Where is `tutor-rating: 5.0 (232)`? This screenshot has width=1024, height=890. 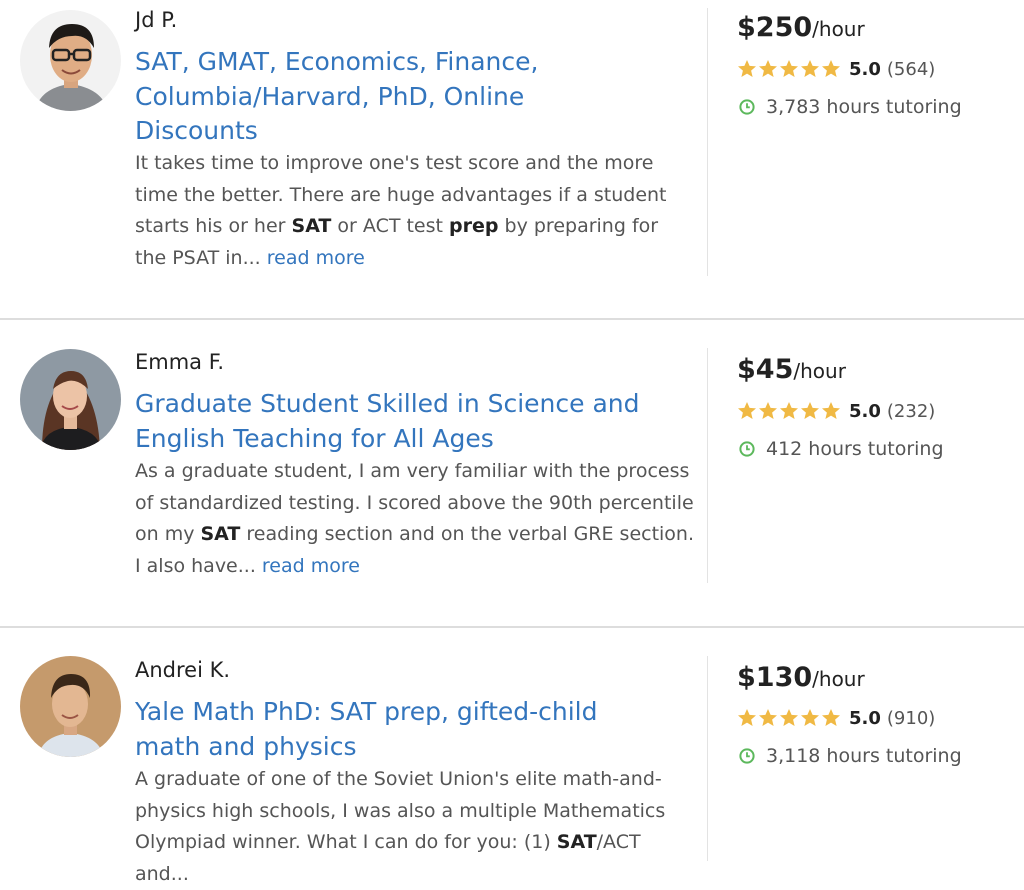
tutor-rating: 5.0 (232) is located at coordinates (836, 411).